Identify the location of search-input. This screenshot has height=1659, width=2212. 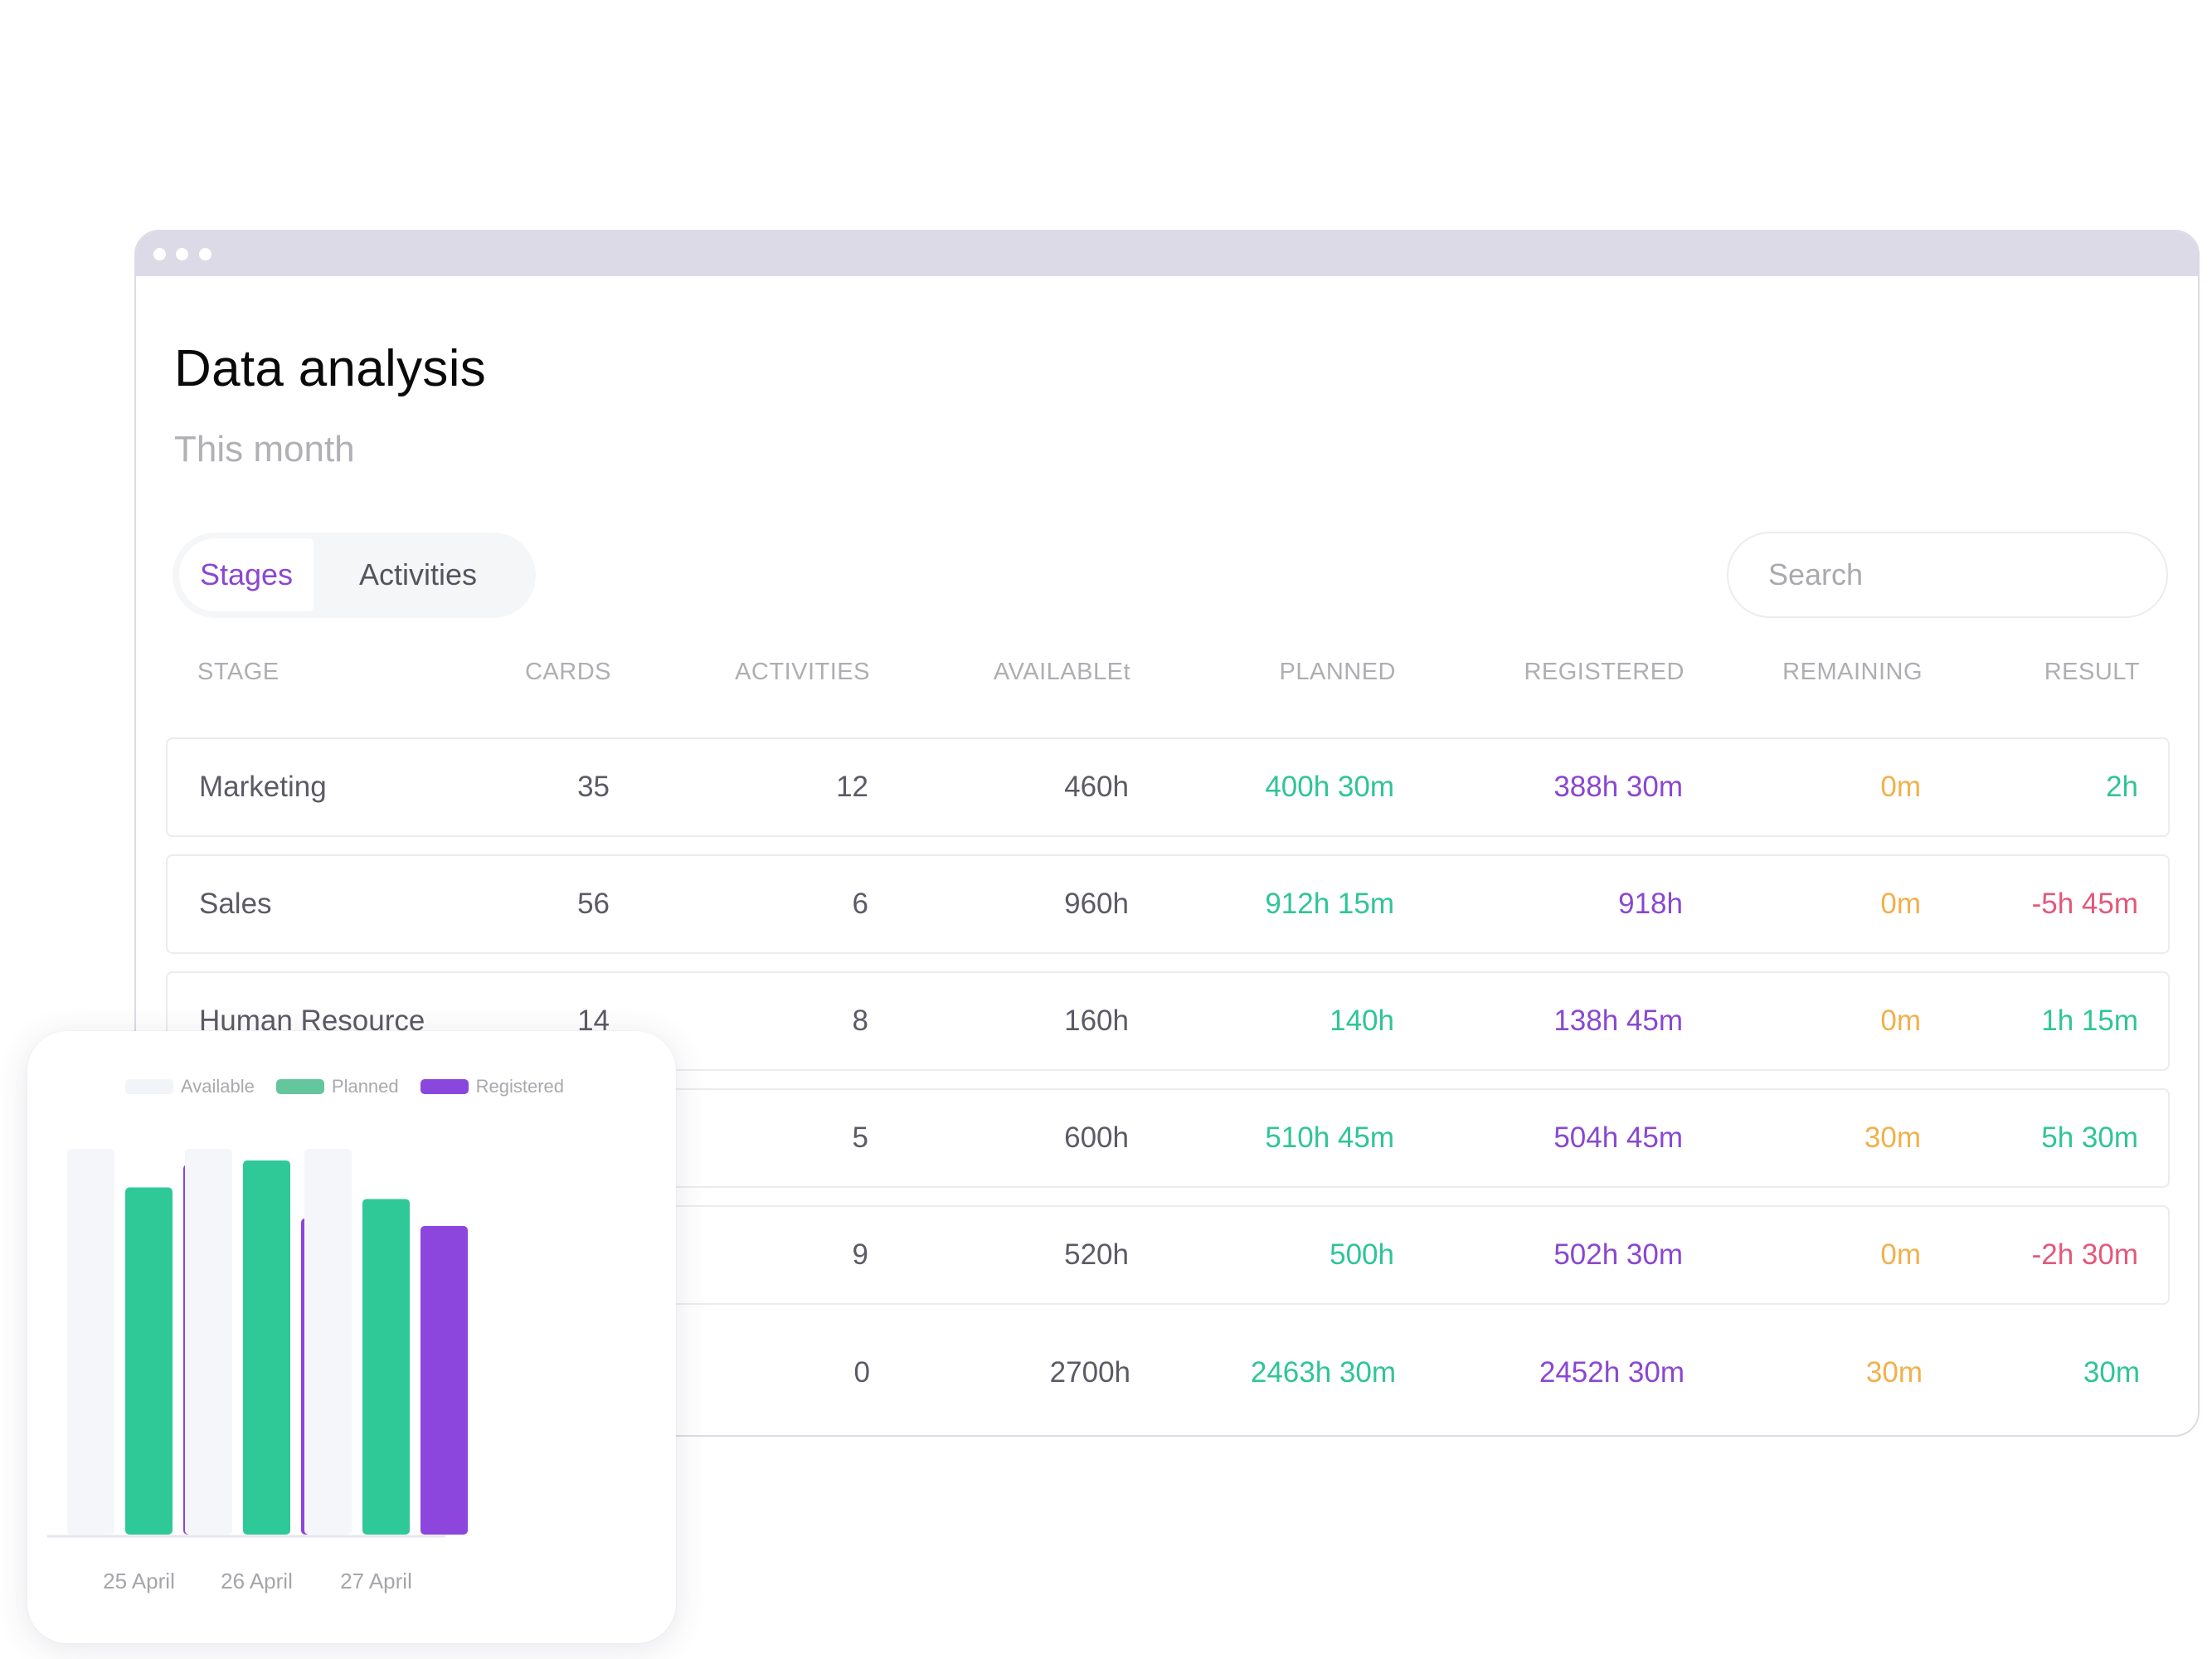
(1948, 575).